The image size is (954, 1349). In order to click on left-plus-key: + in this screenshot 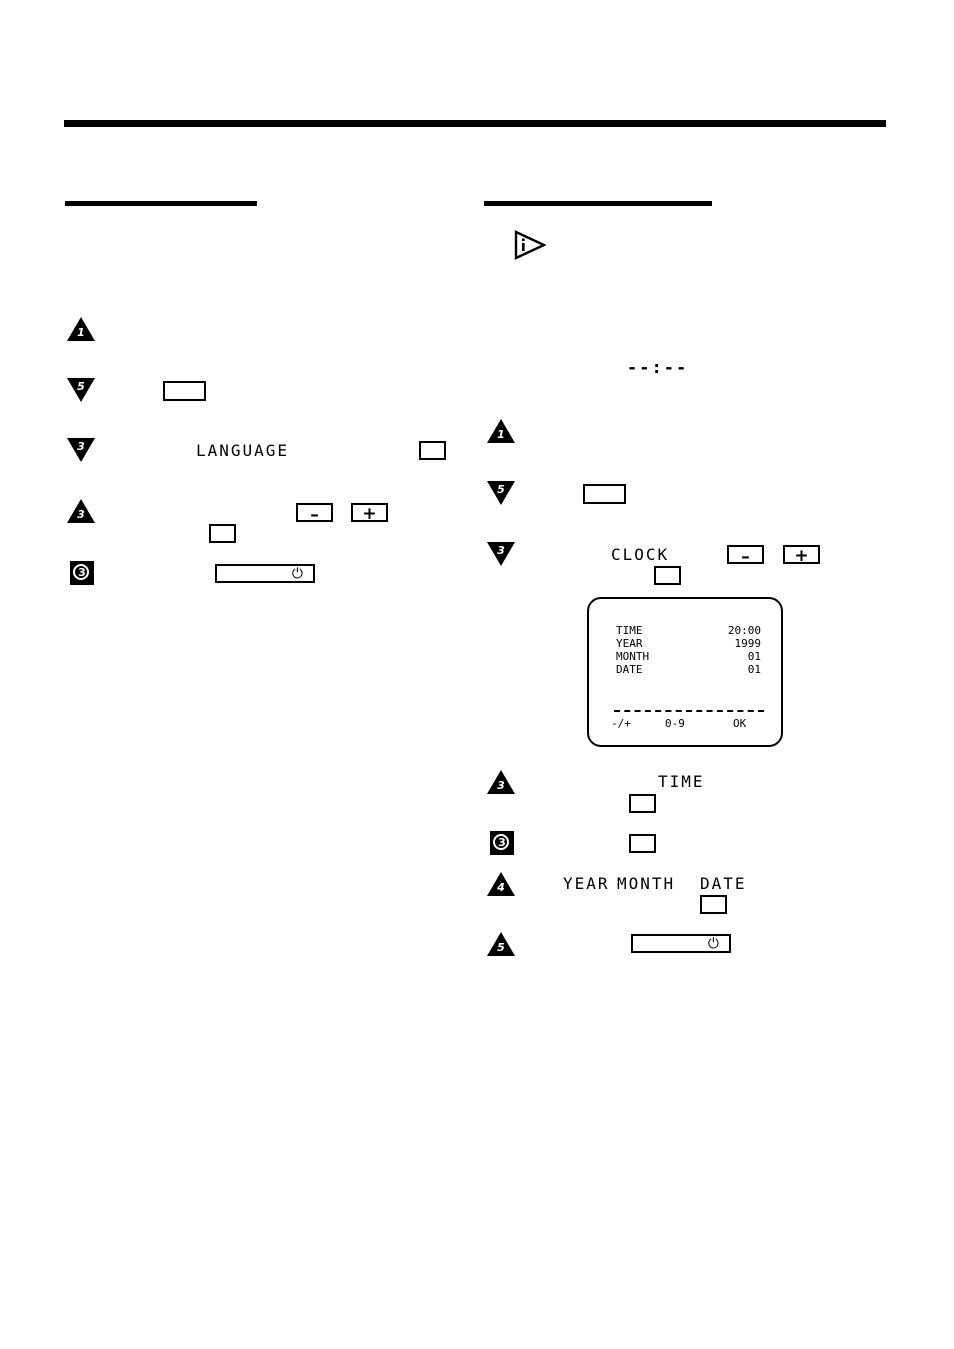, I will do `click(369, 513)`.